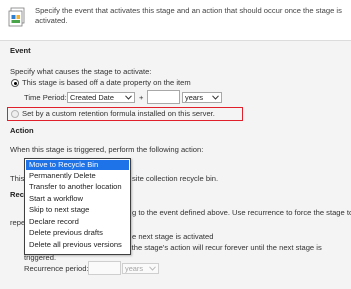  Describe the element at coordinates (92, 97) in the screenshot. I see `time-period-value: Created Date` at that location.